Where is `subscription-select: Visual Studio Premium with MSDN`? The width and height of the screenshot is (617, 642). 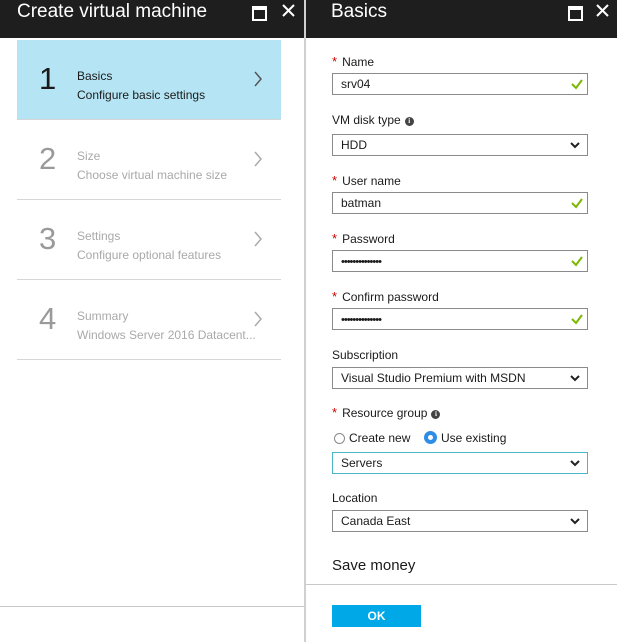 subscription-select: Visual Studio Premium with MSDN is located at coordinates (460, 378).